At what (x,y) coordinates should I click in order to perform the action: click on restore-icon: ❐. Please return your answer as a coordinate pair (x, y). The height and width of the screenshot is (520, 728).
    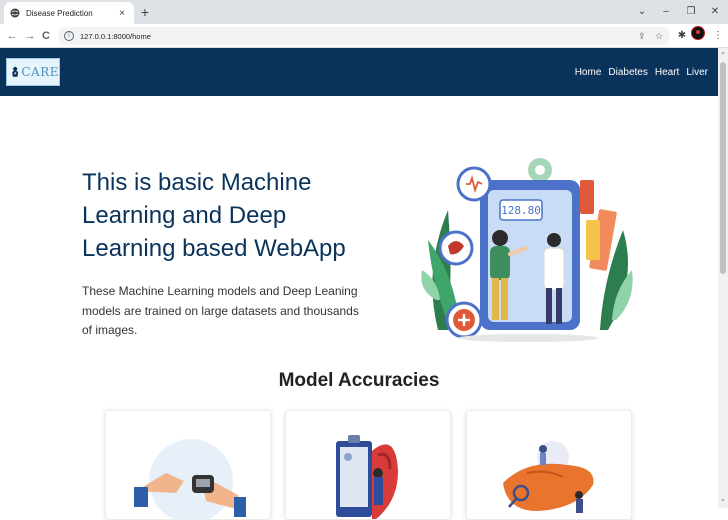
    Looking at the image, I should click on (691, 12).